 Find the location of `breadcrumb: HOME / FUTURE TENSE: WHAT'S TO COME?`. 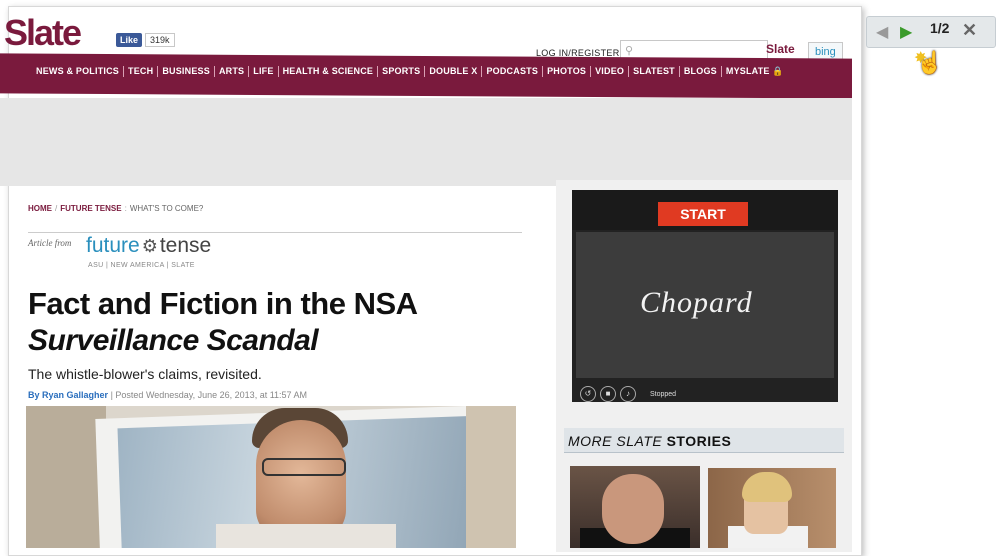

breadcrumb: HOME / FUTURE TENSE: WHAT'S TO COME? is located at coordinates (115, 208).